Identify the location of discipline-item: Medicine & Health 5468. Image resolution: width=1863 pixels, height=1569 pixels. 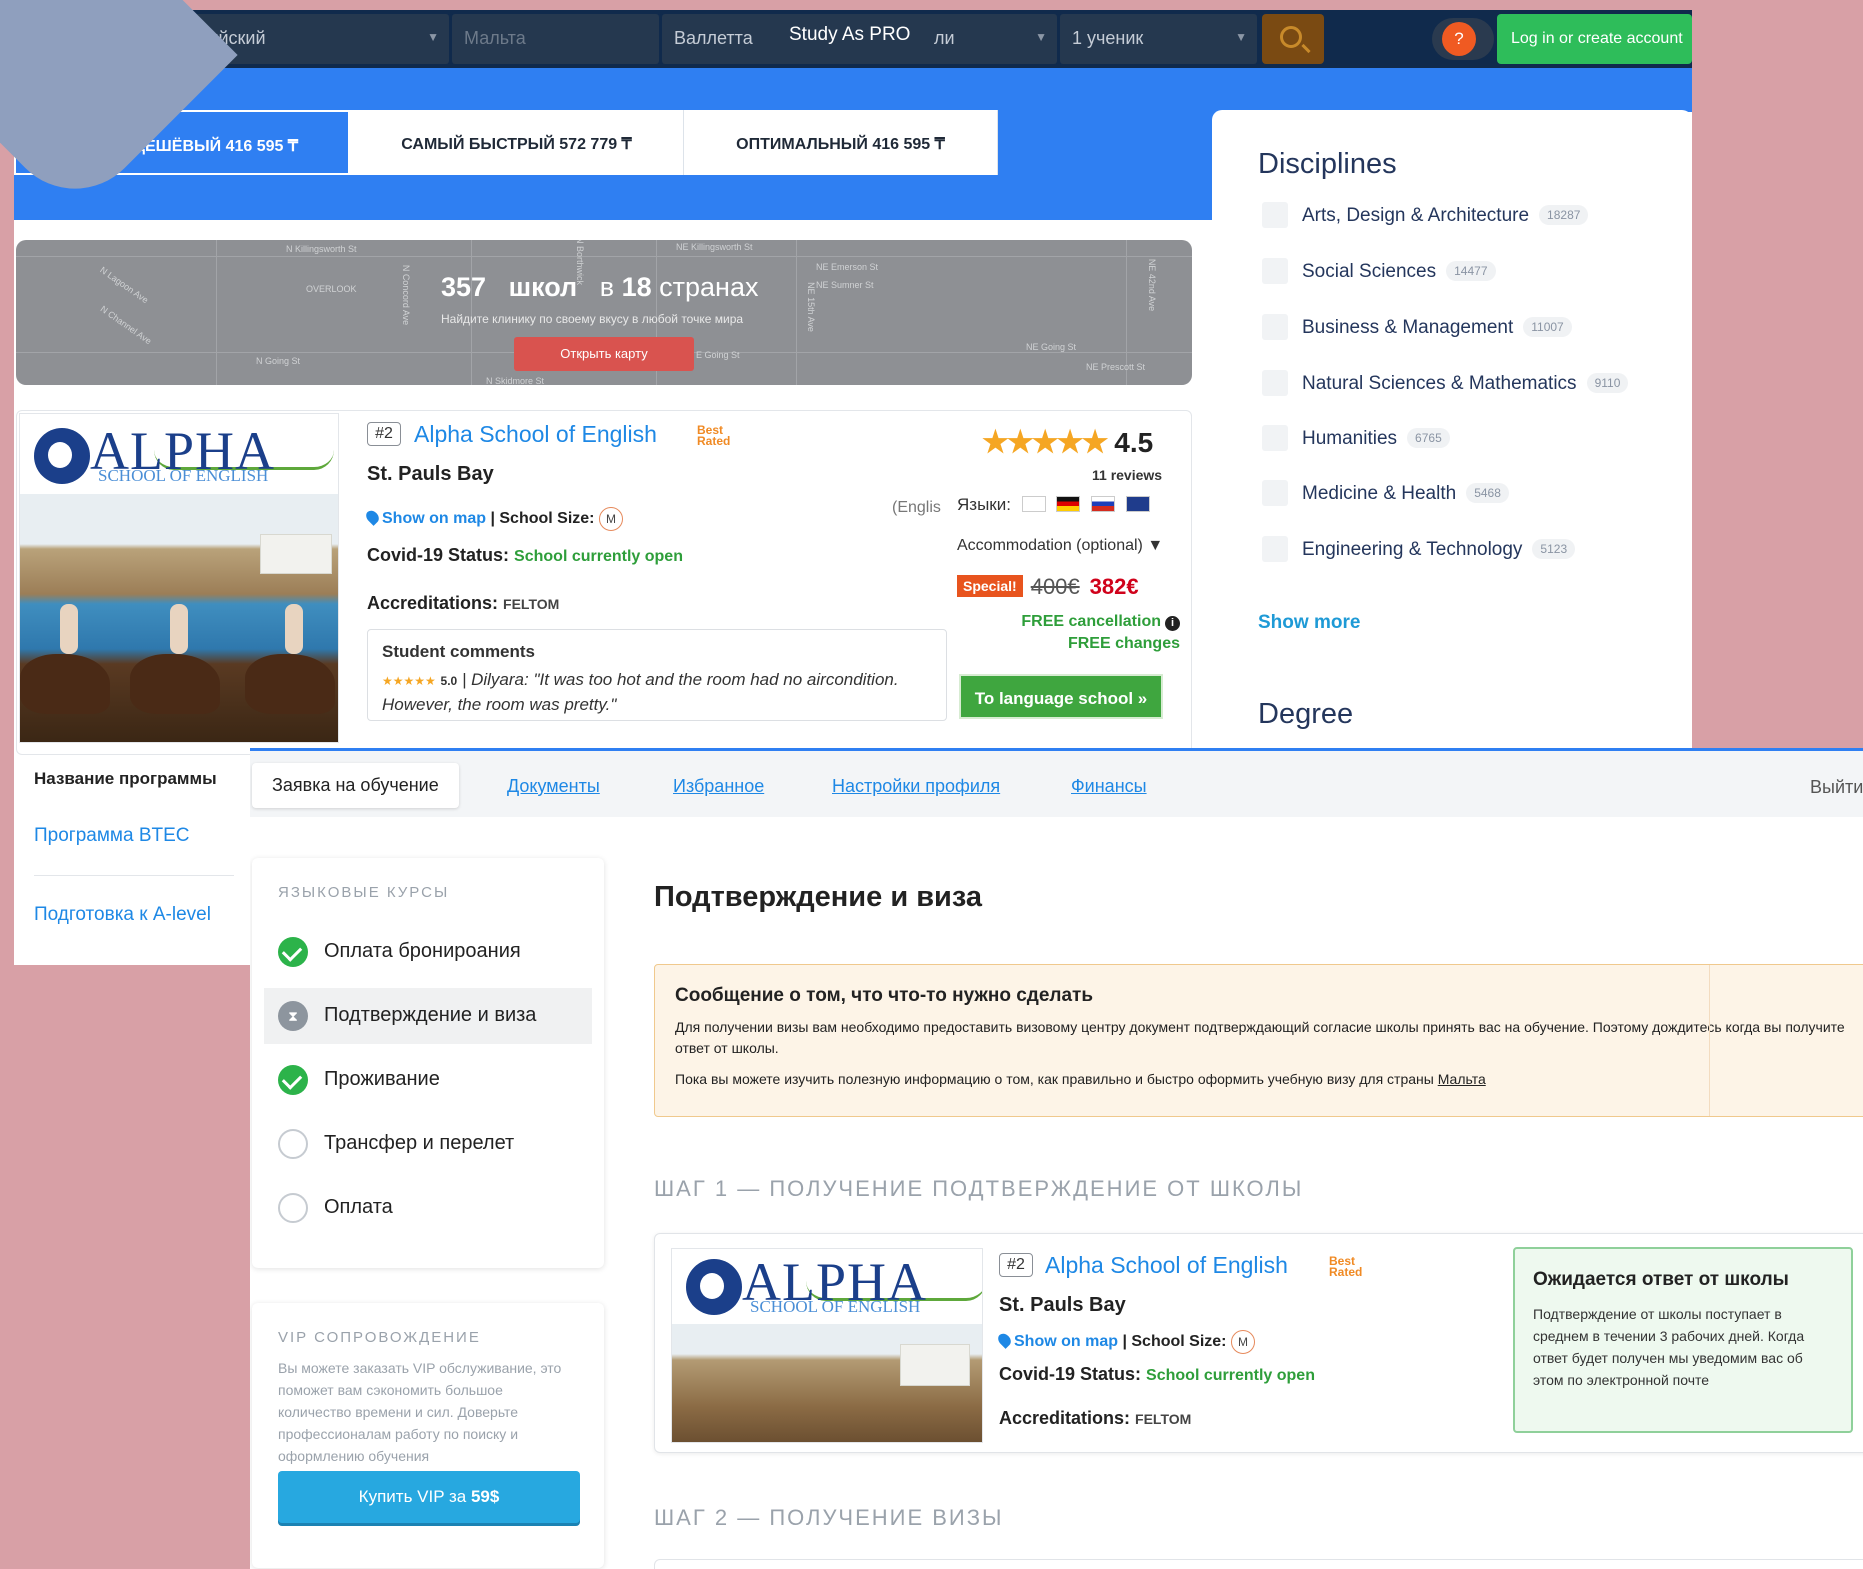
(1385, 494).